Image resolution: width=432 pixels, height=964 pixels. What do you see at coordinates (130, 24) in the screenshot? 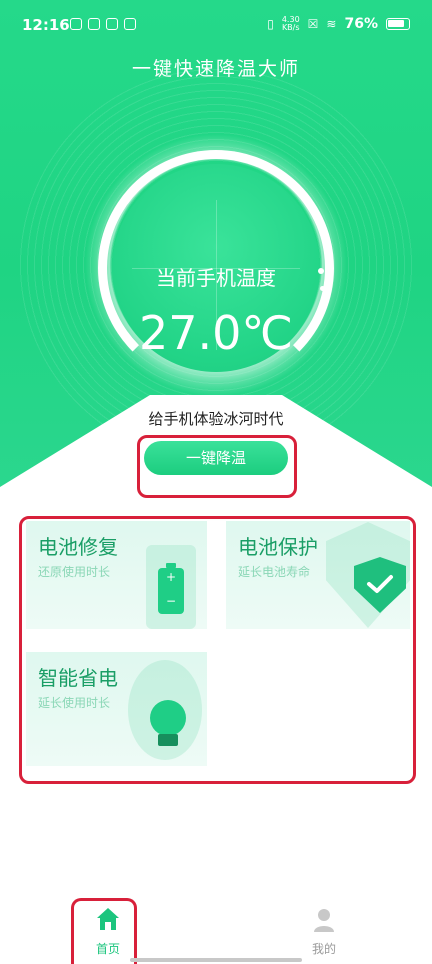
I see `crown-icon` at bounding box center [130, 24].